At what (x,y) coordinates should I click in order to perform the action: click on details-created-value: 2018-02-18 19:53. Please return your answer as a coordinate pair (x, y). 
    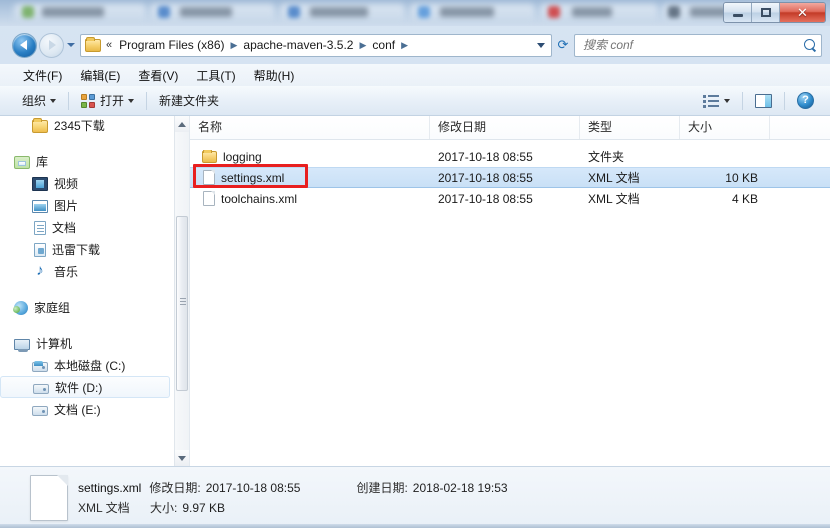
    Looking at the image, I should click on (460, 487).